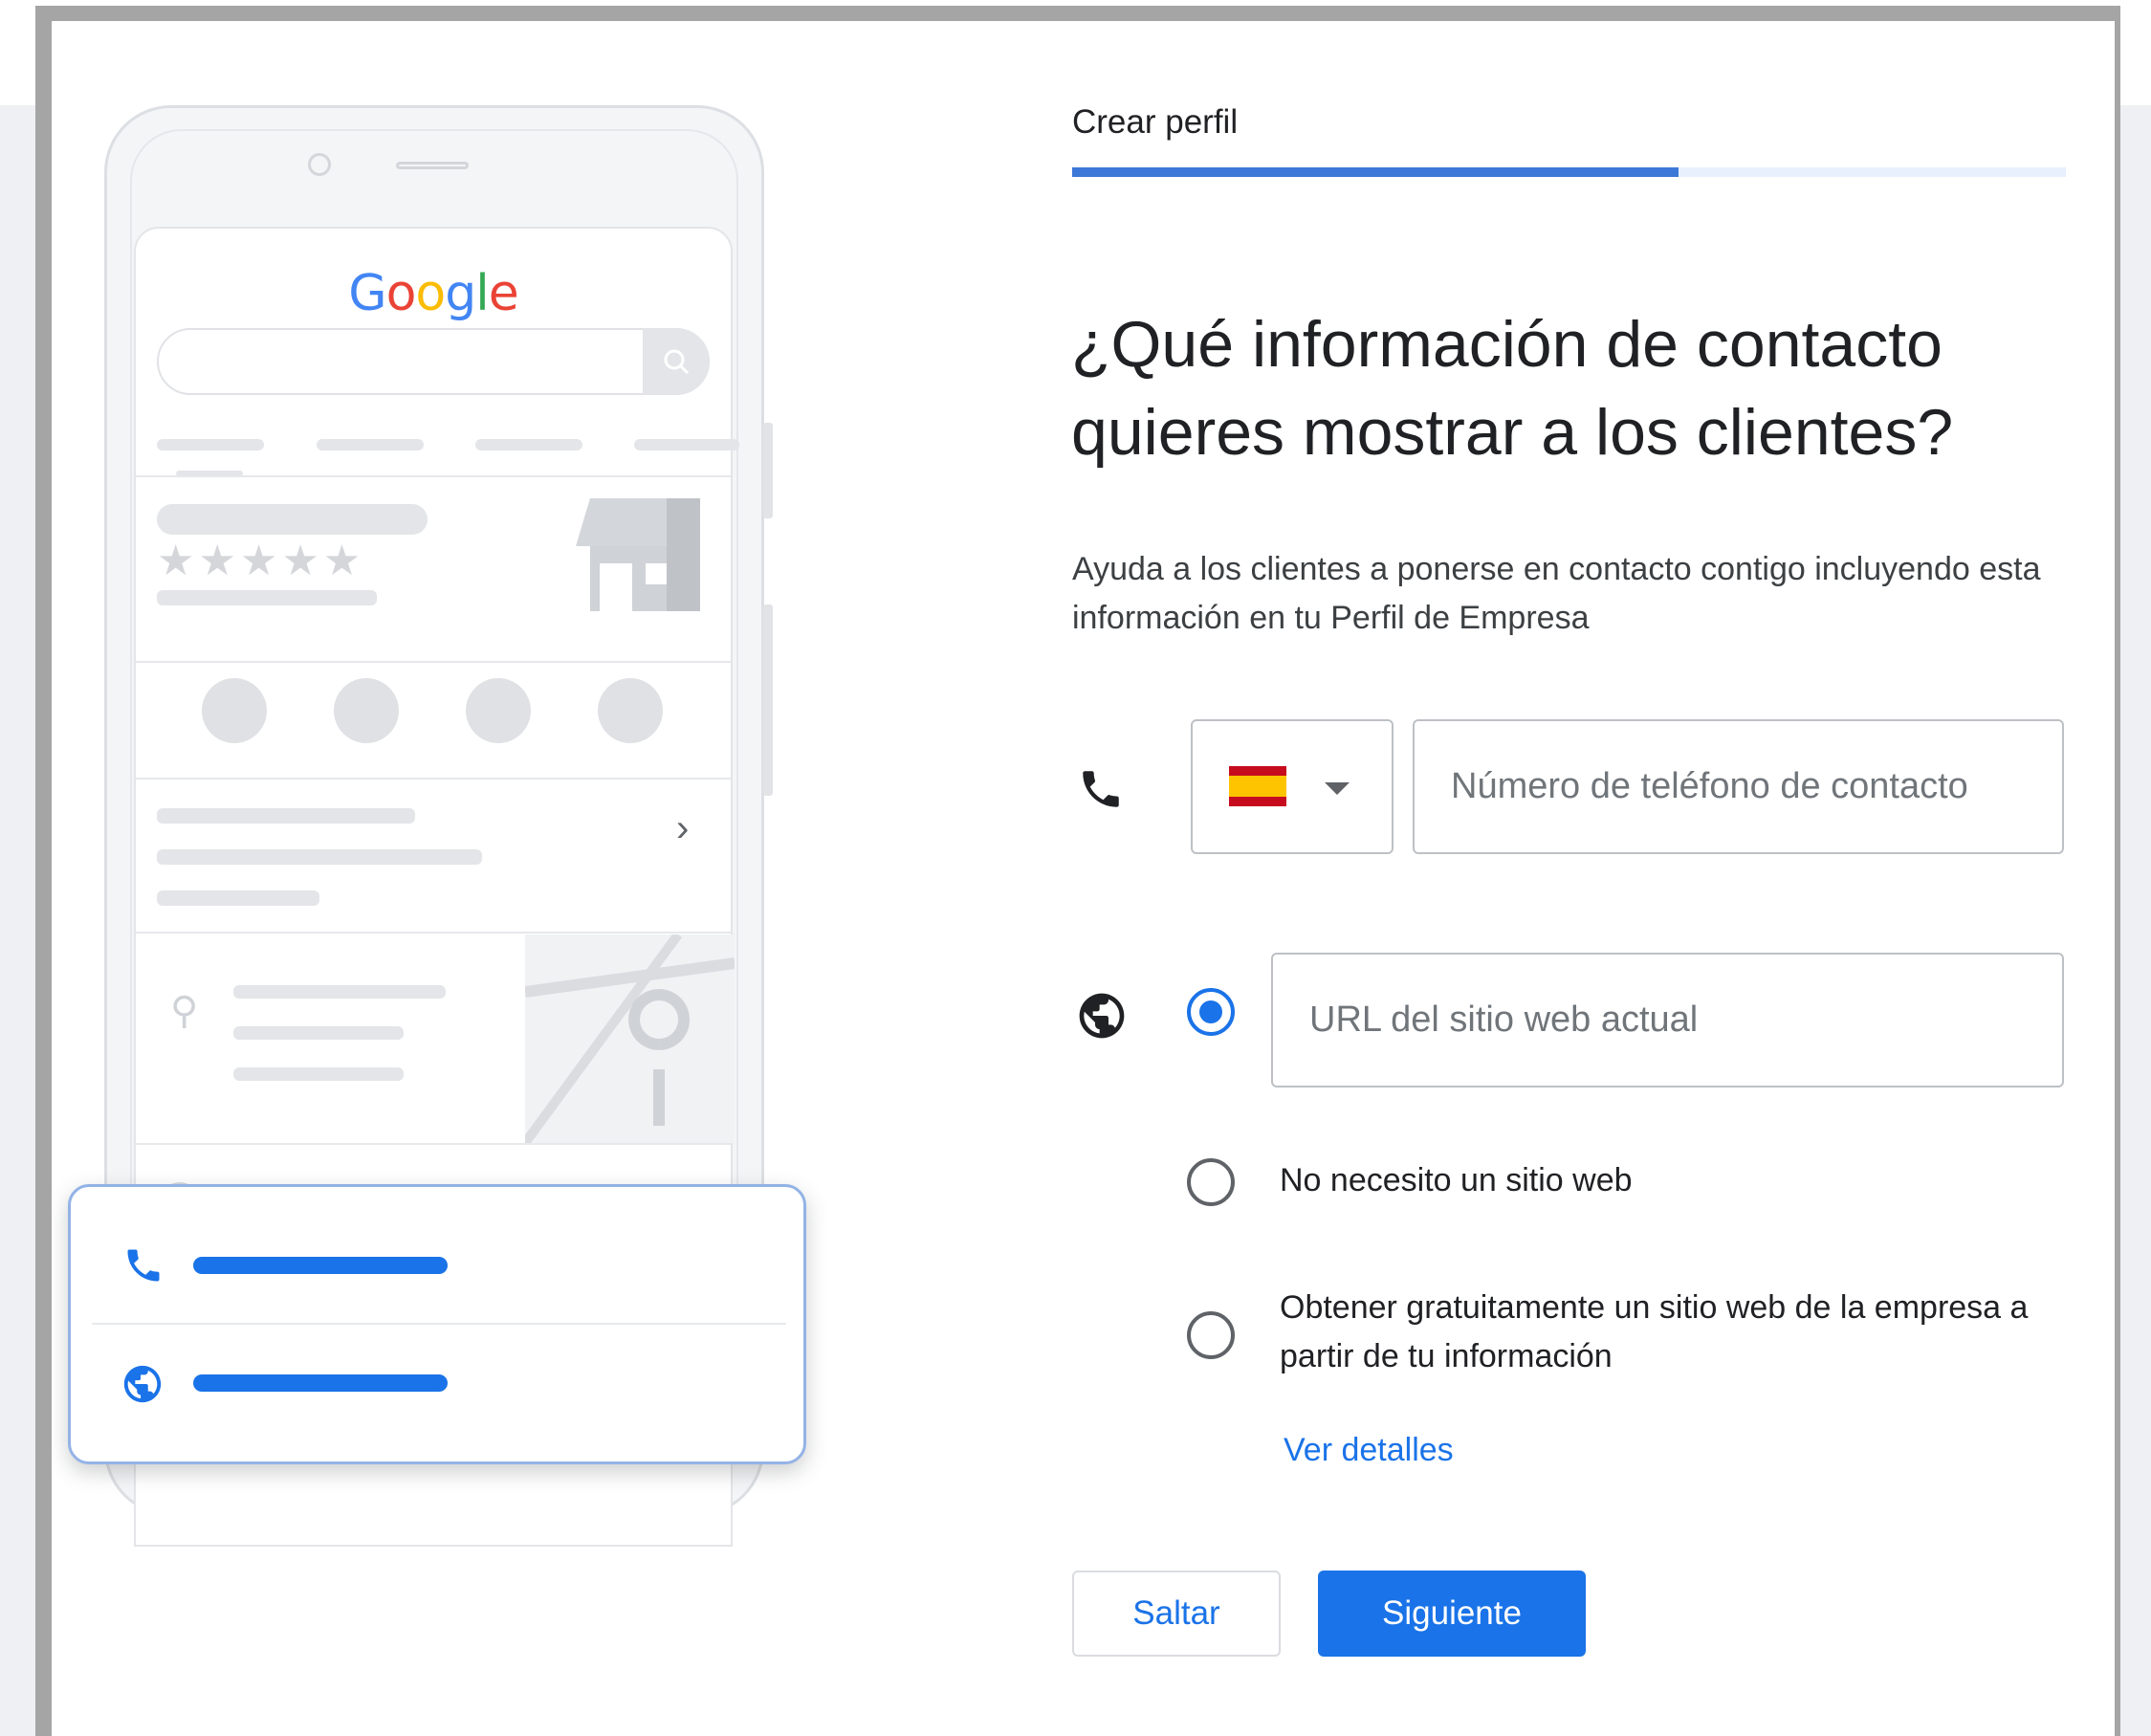  Describe the element at coordinates (1257, 786) in the screenshot. I see `spain-flag-icon` at that location.